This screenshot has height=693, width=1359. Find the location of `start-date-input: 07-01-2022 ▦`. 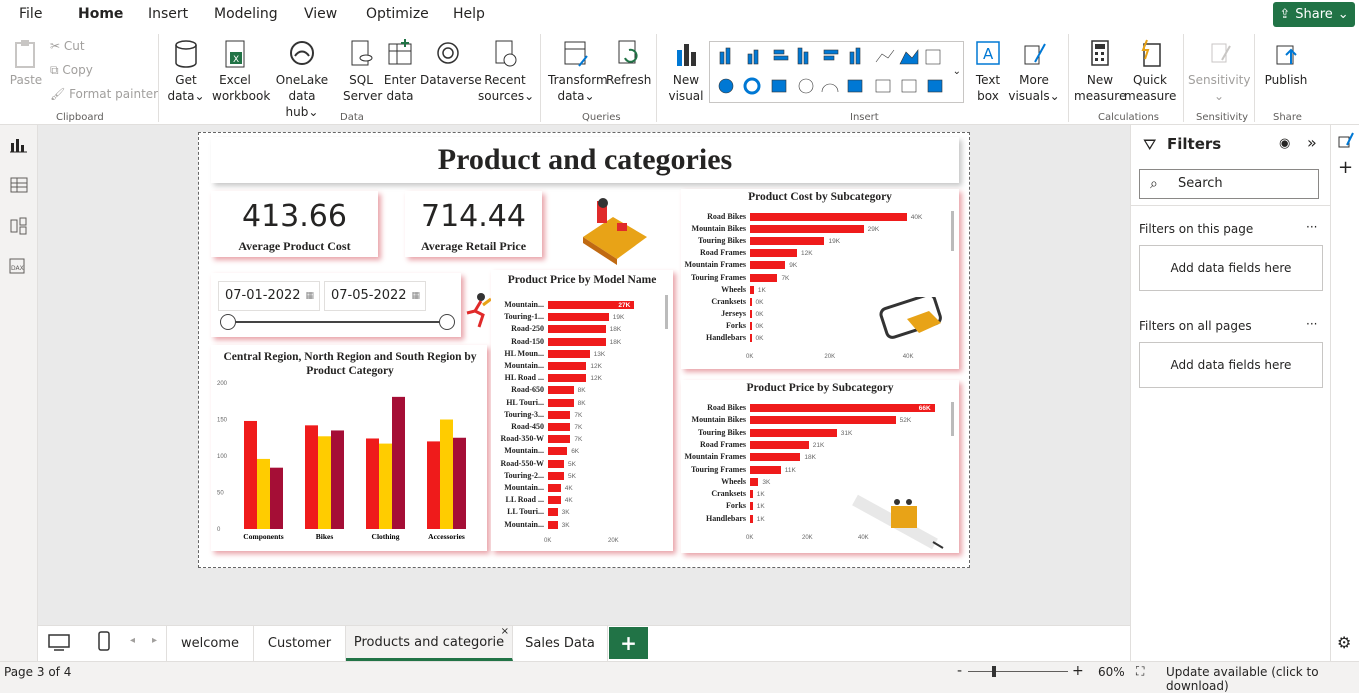

start-date-input: 07-01-2022 ▦ is located at coordinates (269, 296).